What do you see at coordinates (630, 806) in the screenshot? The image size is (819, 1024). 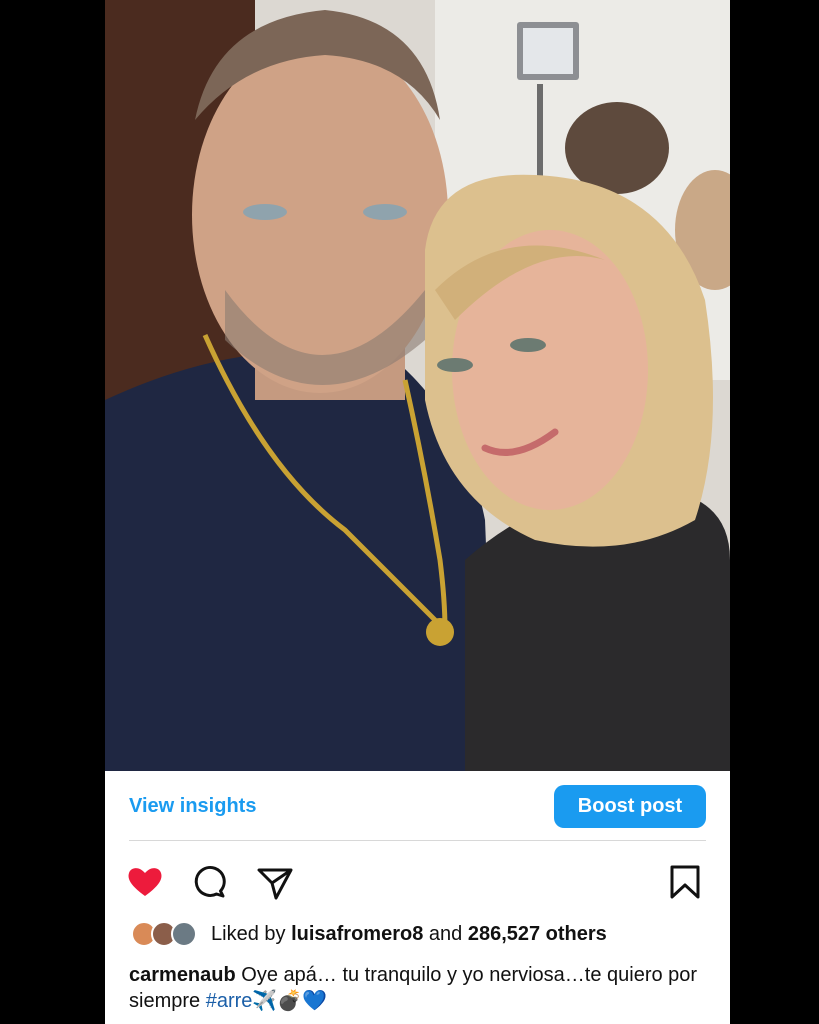 I see `boost-post-button: Boost post` at bounding box center [630, 806].